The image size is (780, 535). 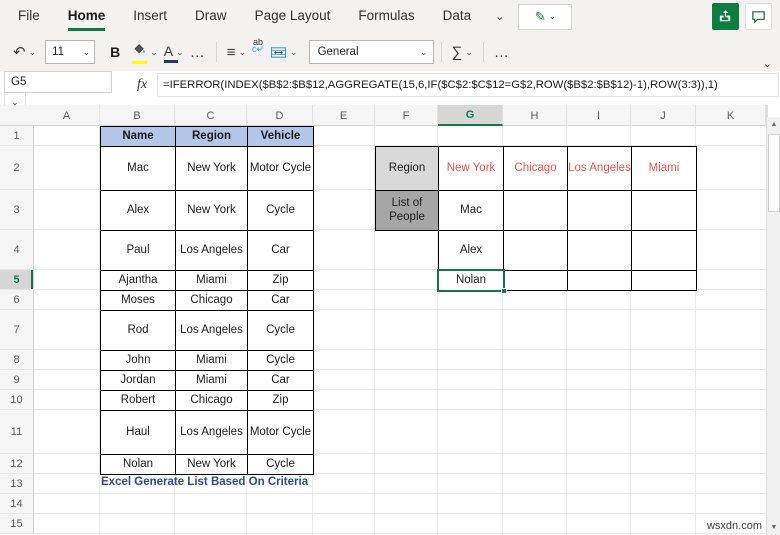 I want to click on alignment-button: ≡ ⌄, so click(x=236, y=52).